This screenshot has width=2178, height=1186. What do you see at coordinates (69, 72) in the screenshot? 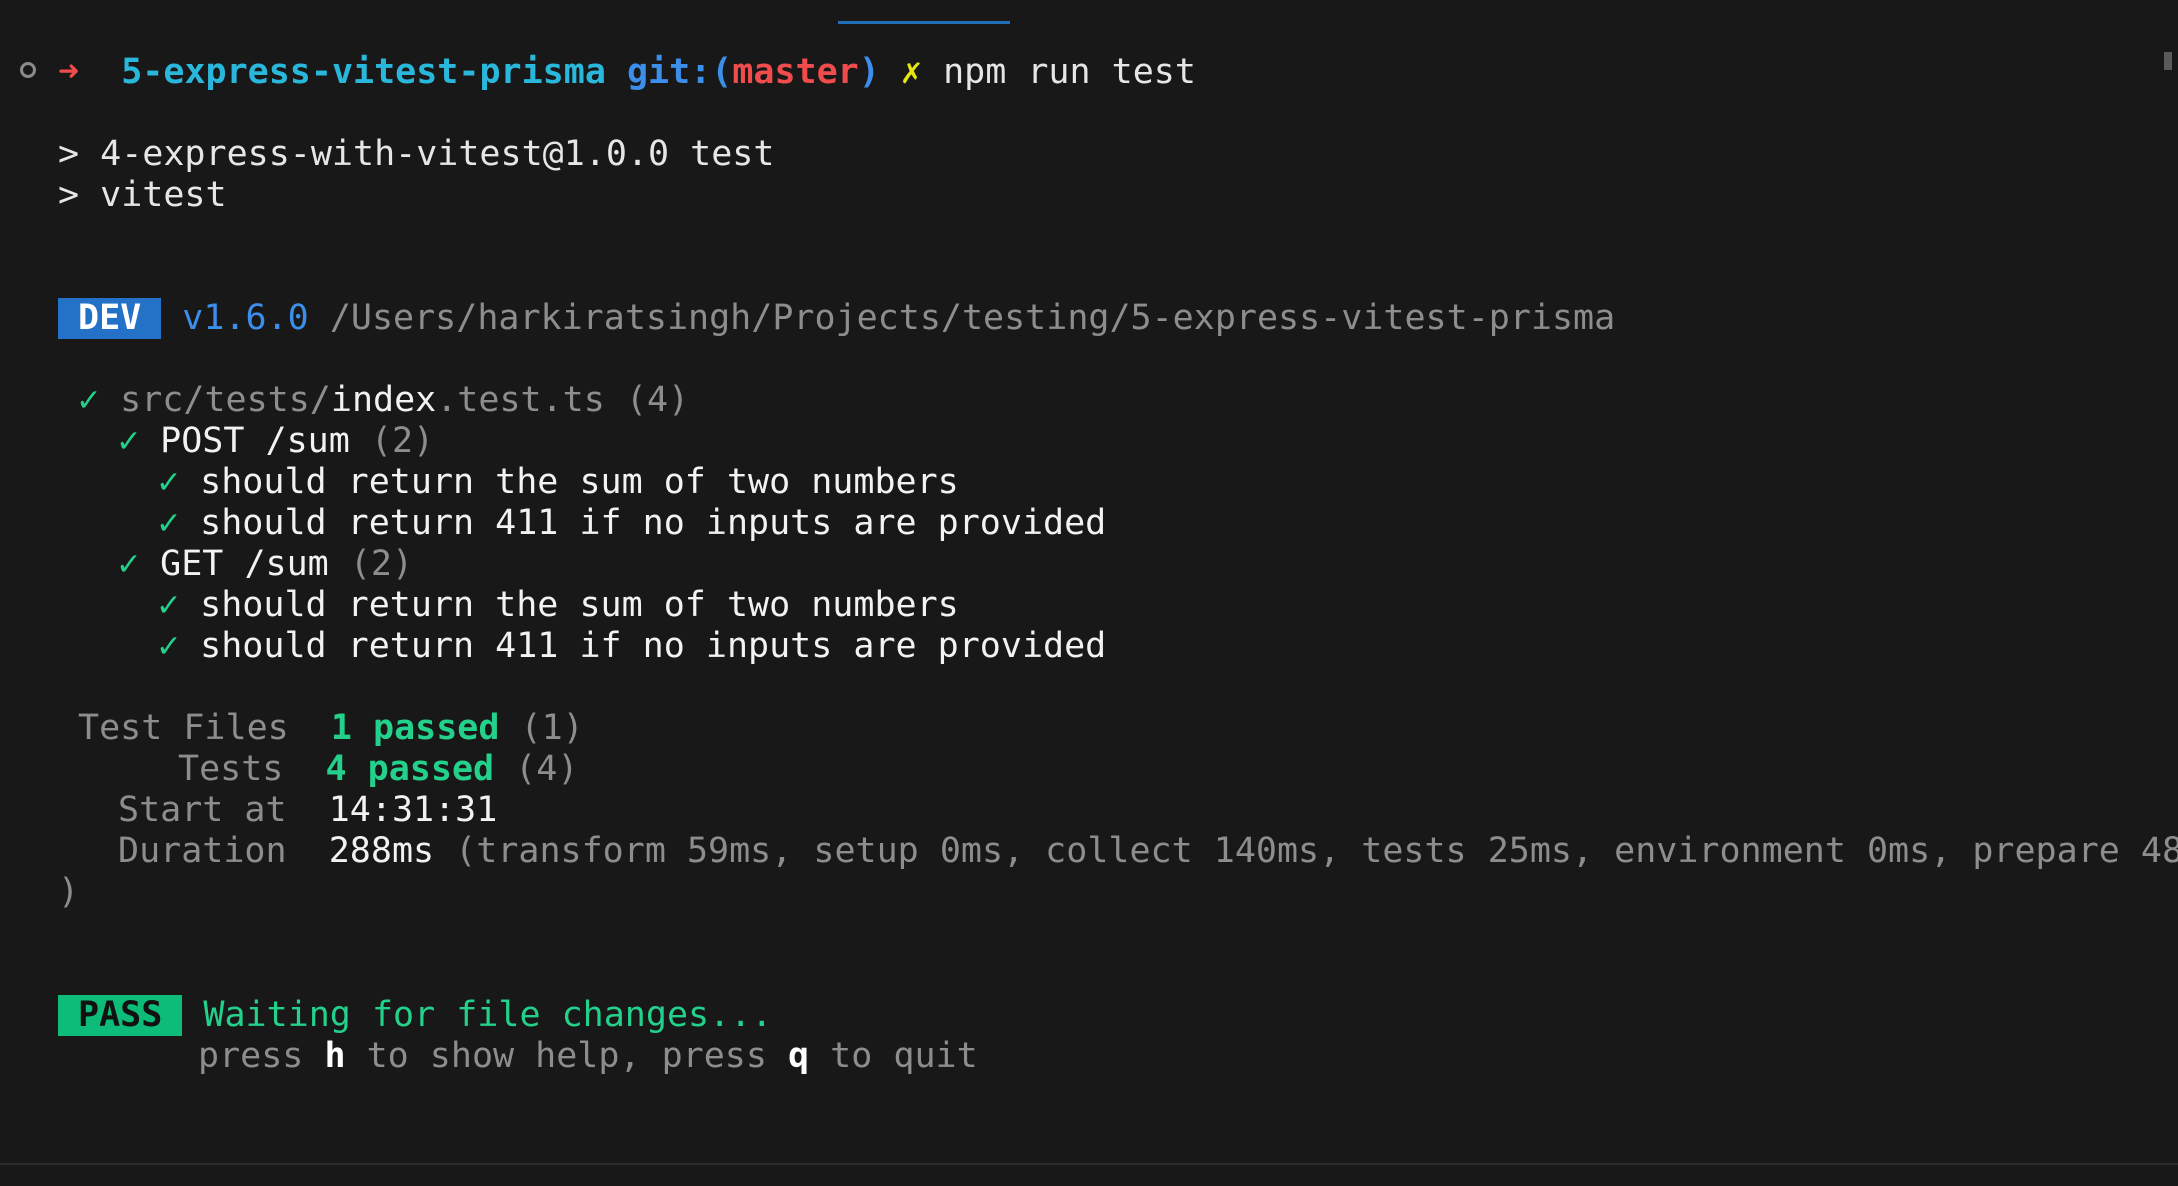
I see `prompt-arrow-icon: ➜` at bounding box center [69, 72].